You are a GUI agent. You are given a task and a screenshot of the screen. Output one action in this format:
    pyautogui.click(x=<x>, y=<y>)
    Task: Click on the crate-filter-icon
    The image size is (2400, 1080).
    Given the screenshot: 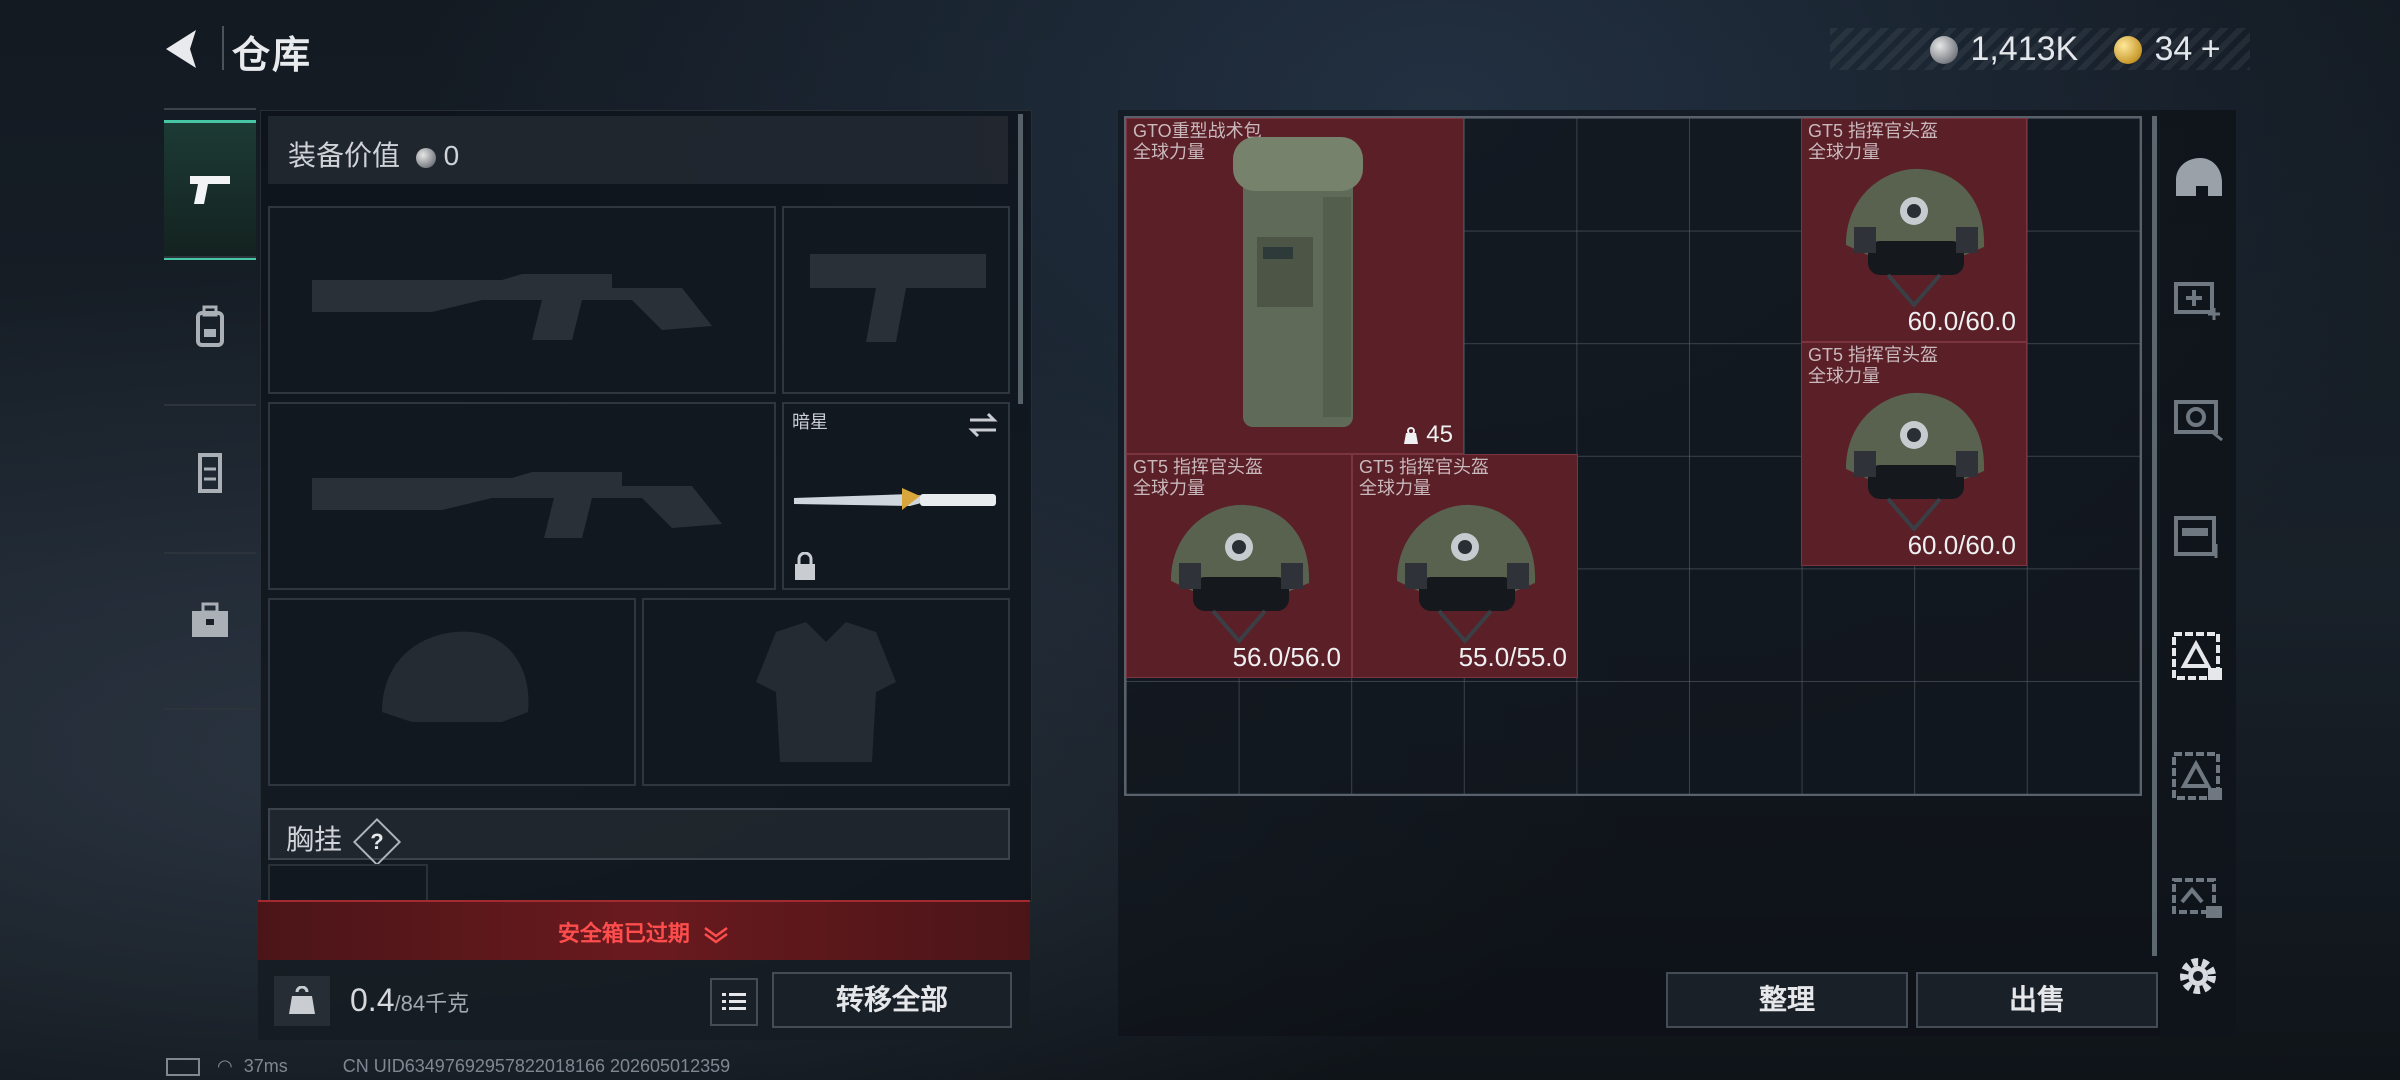 What is the action you would take?
    pyautogui.click(x=2198, y=656)
    